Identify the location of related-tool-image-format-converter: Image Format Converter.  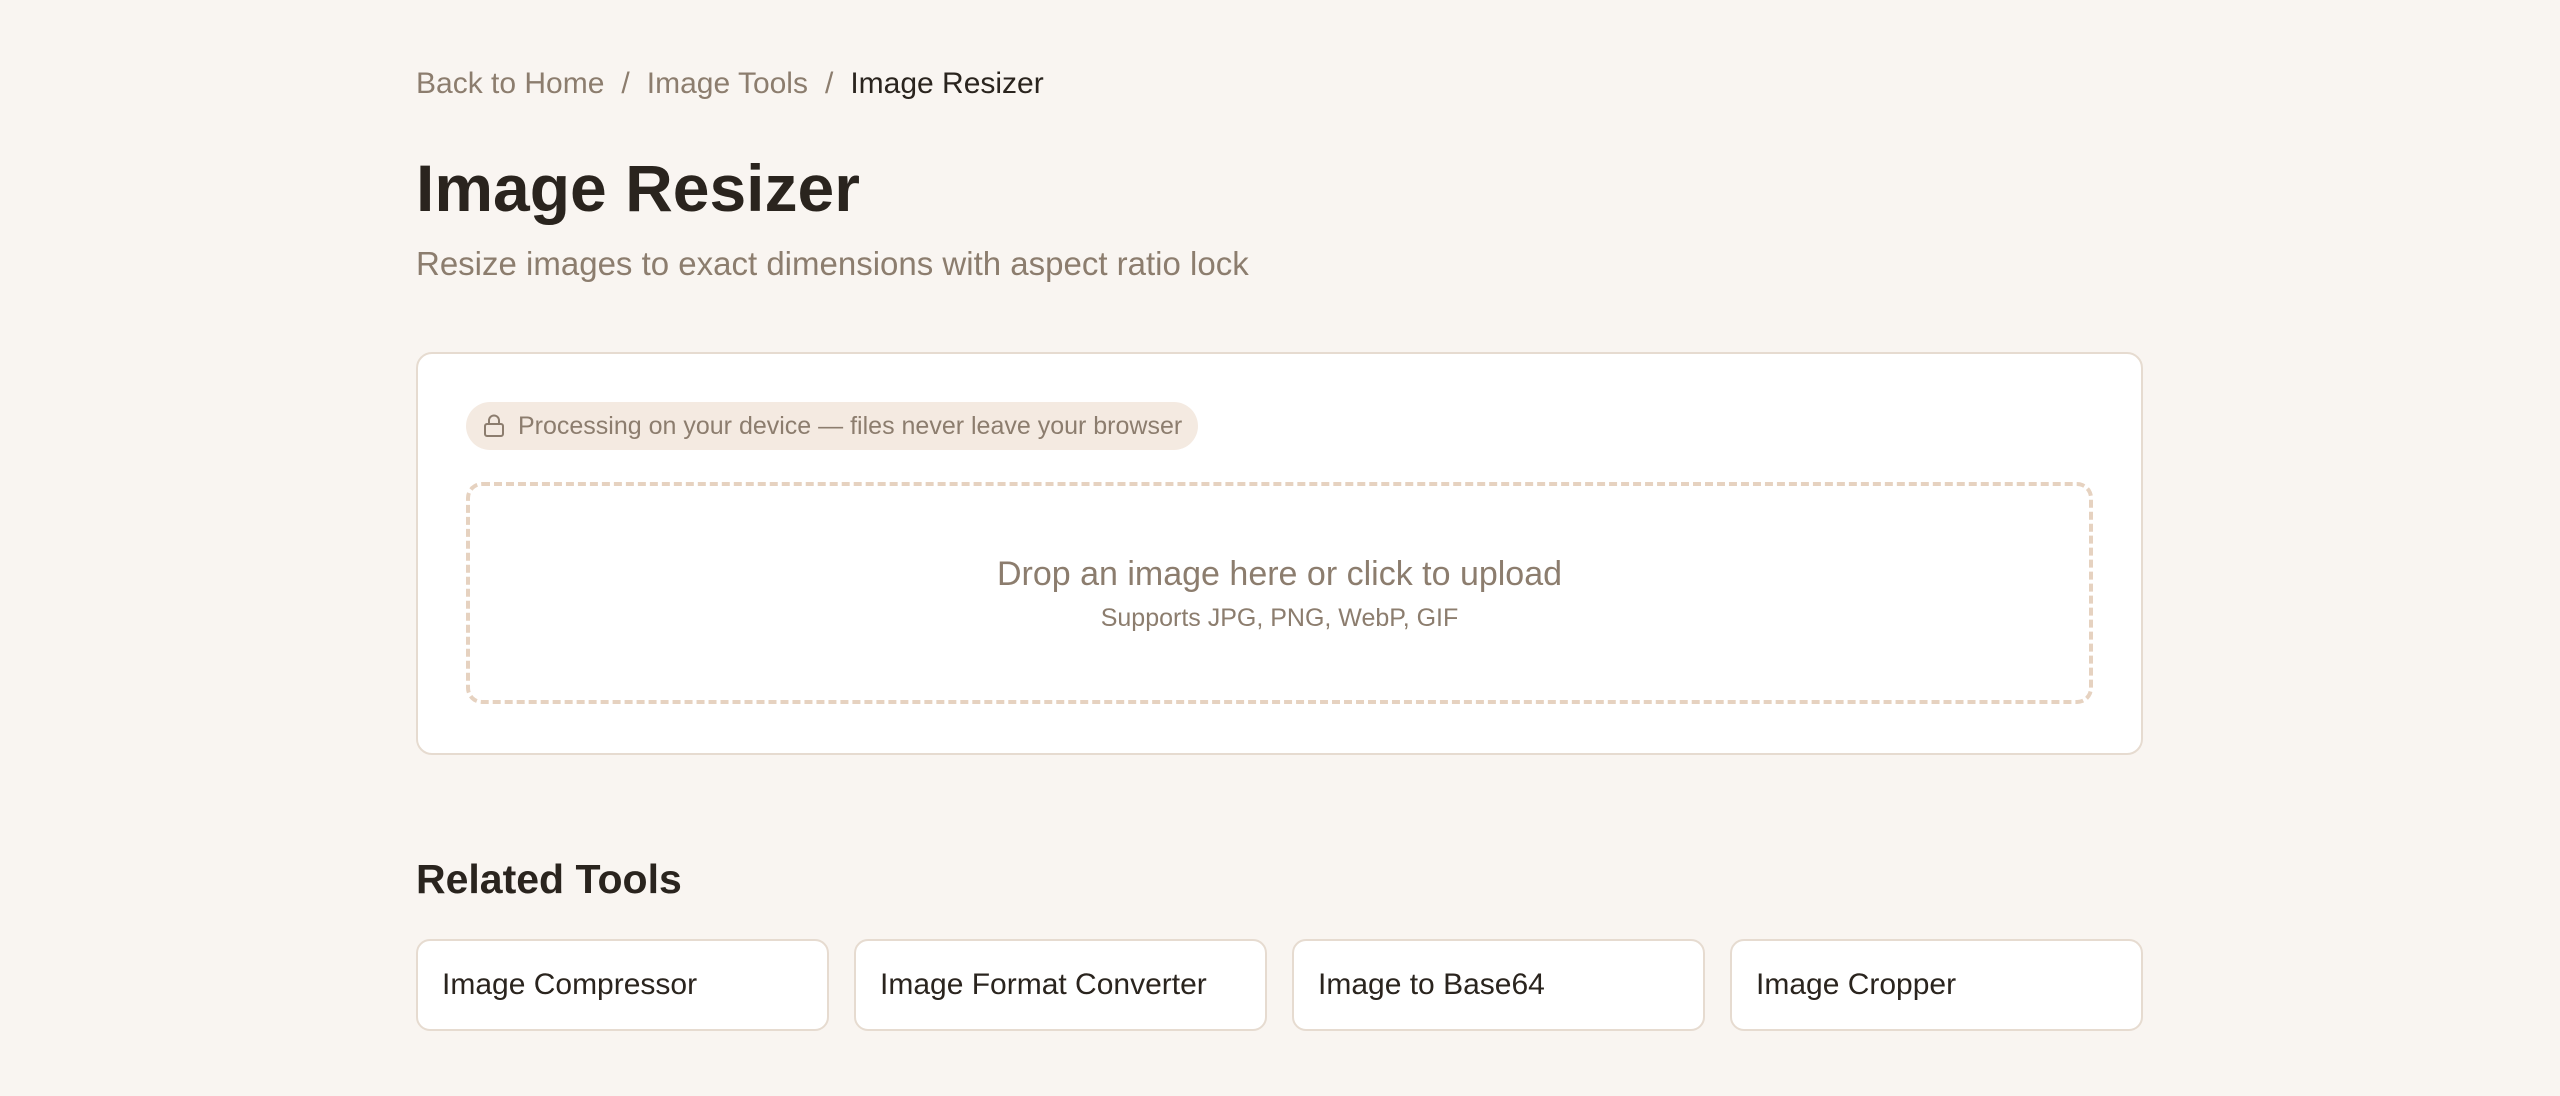
(1060, 985).